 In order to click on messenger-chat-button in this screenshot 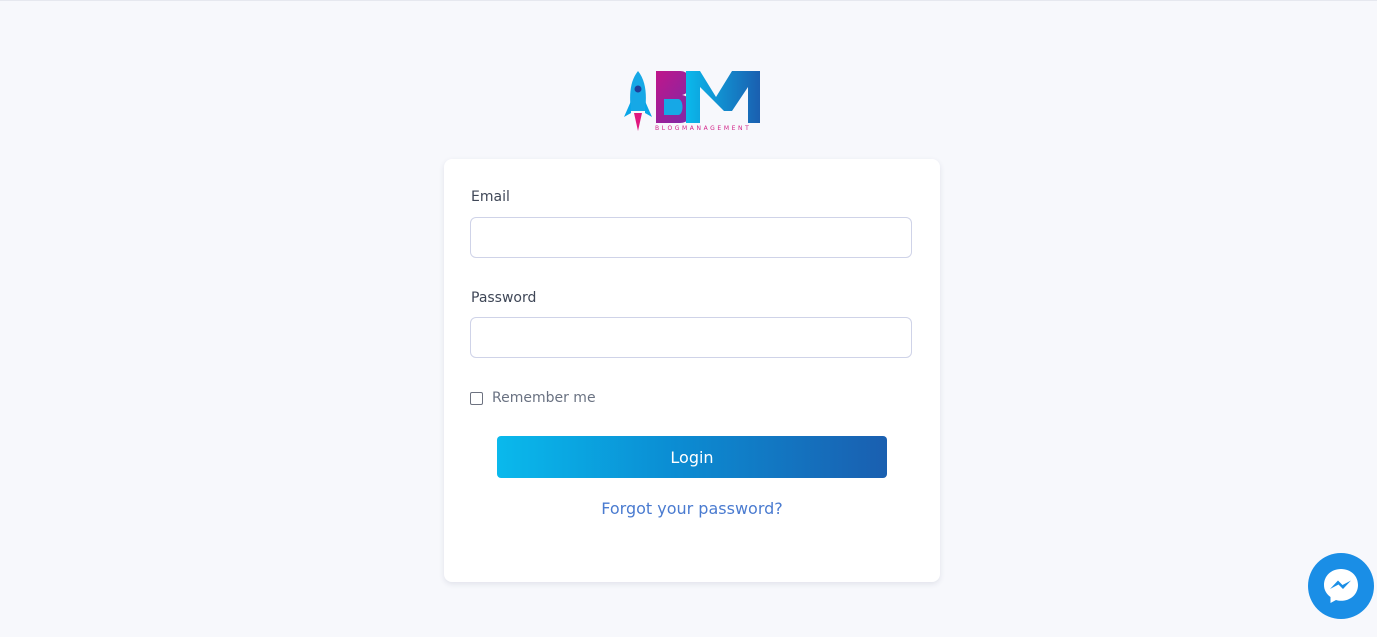, I will do `click(1341, 586)`.